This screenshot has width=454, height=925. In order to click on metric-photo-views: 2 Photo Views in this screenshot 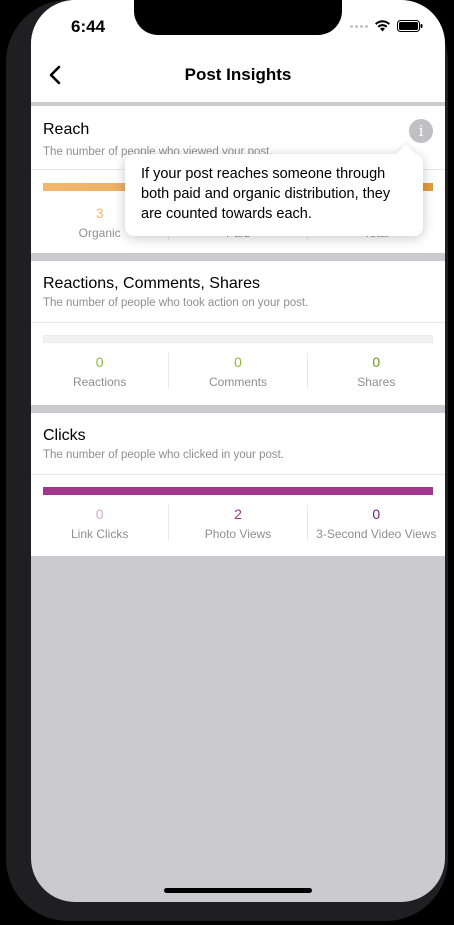, I will do `click(237, 523)`.